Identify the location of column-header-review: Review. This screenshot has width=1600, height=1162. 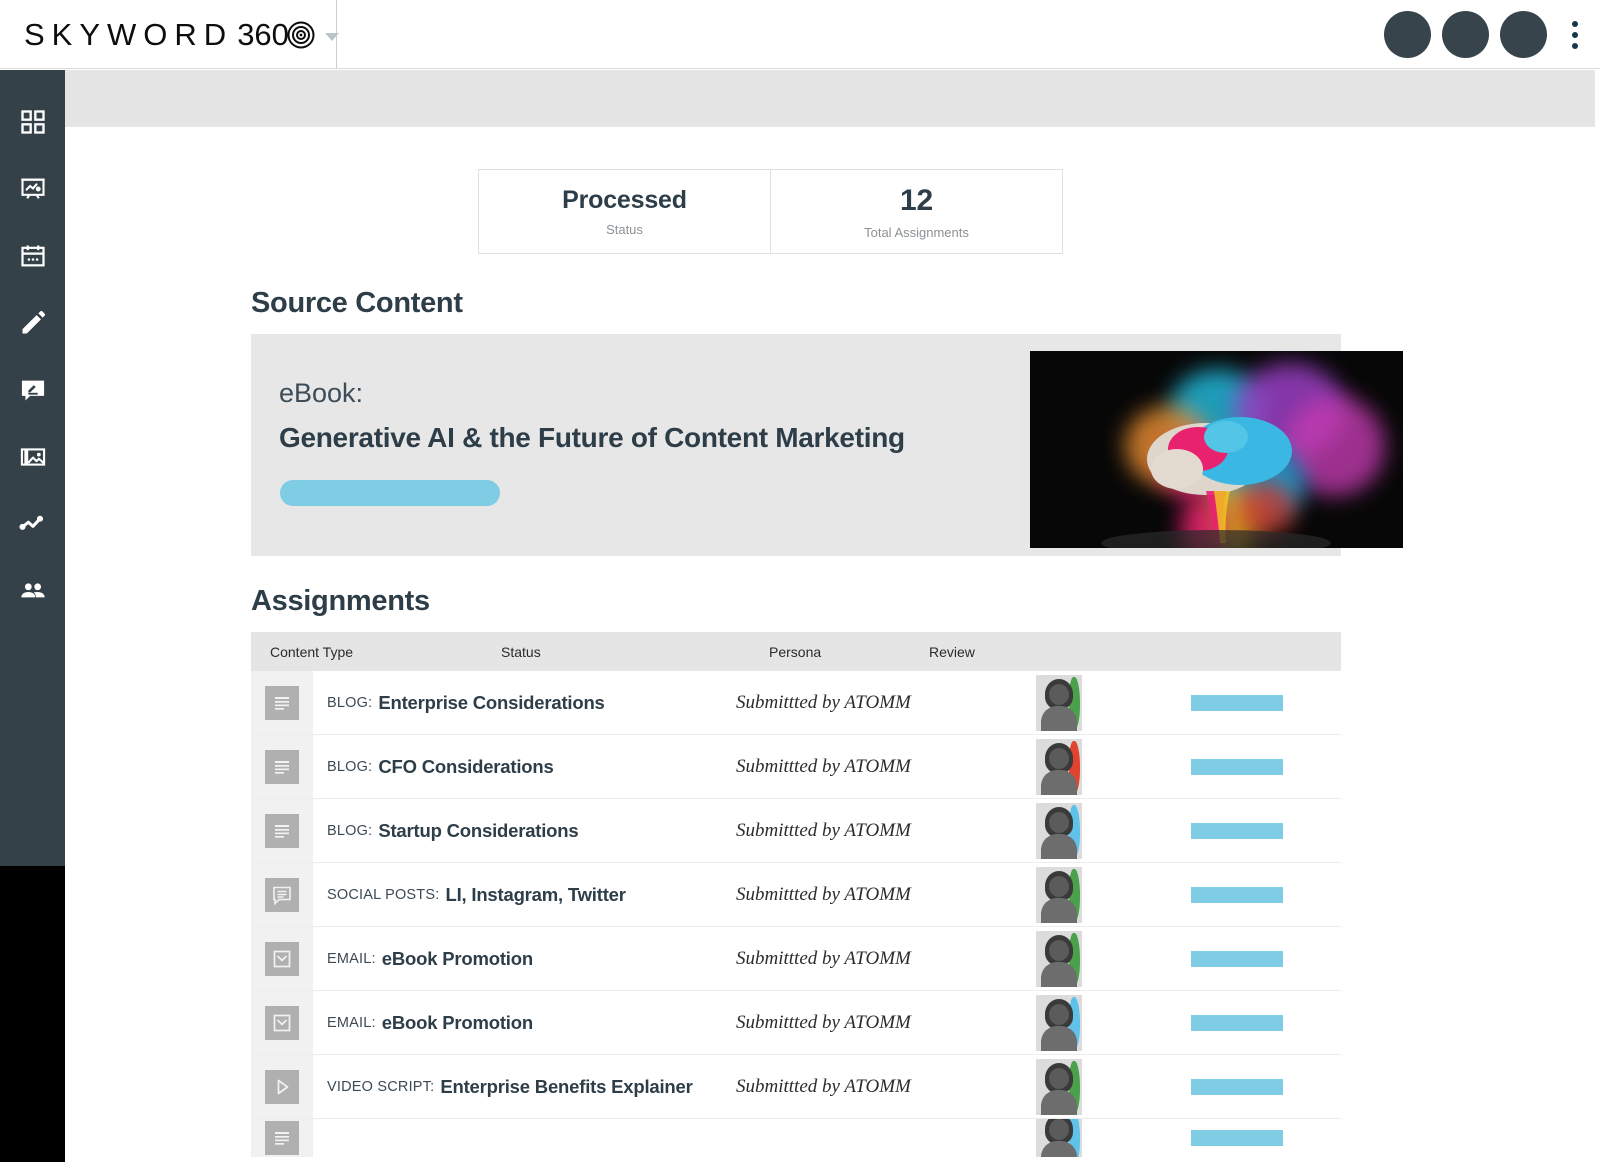
(952, 651).